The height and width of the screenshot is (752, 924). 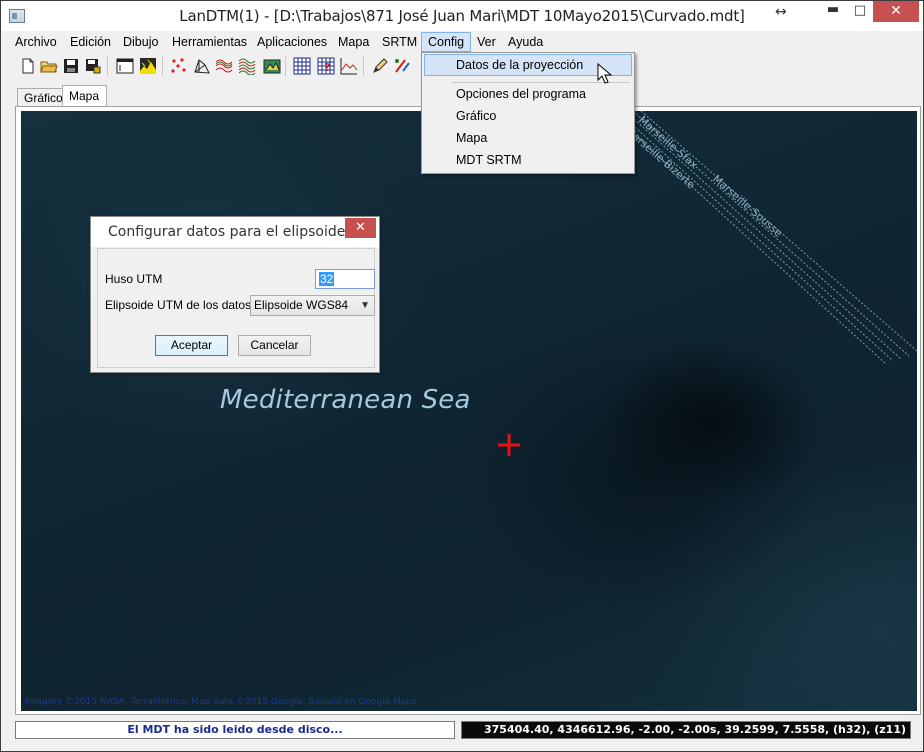 I want to click on new-file-icon, so click(x=28, y=66).